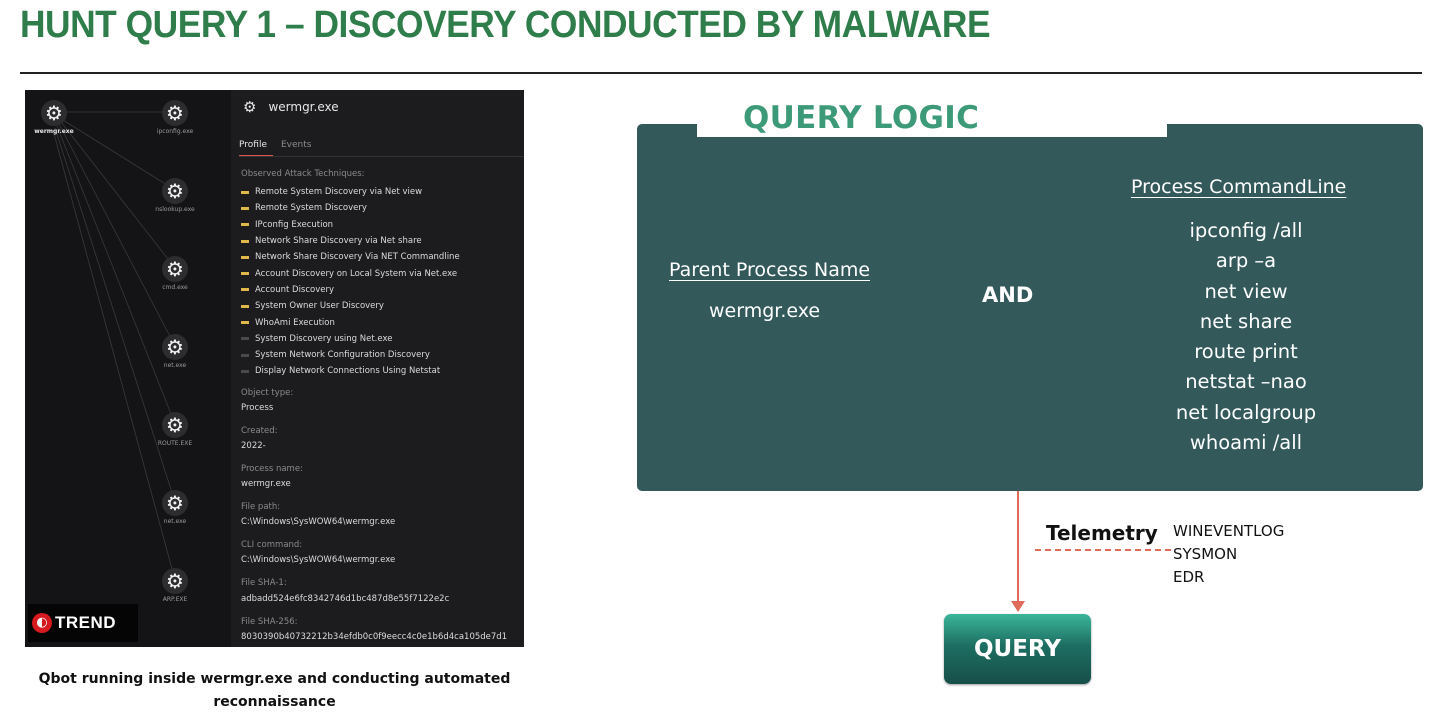 The image size is (1430, 717). Describe the element at coordinates (86, 622) in the screenshot. I see `trend-logo-text: TREND` at that location.